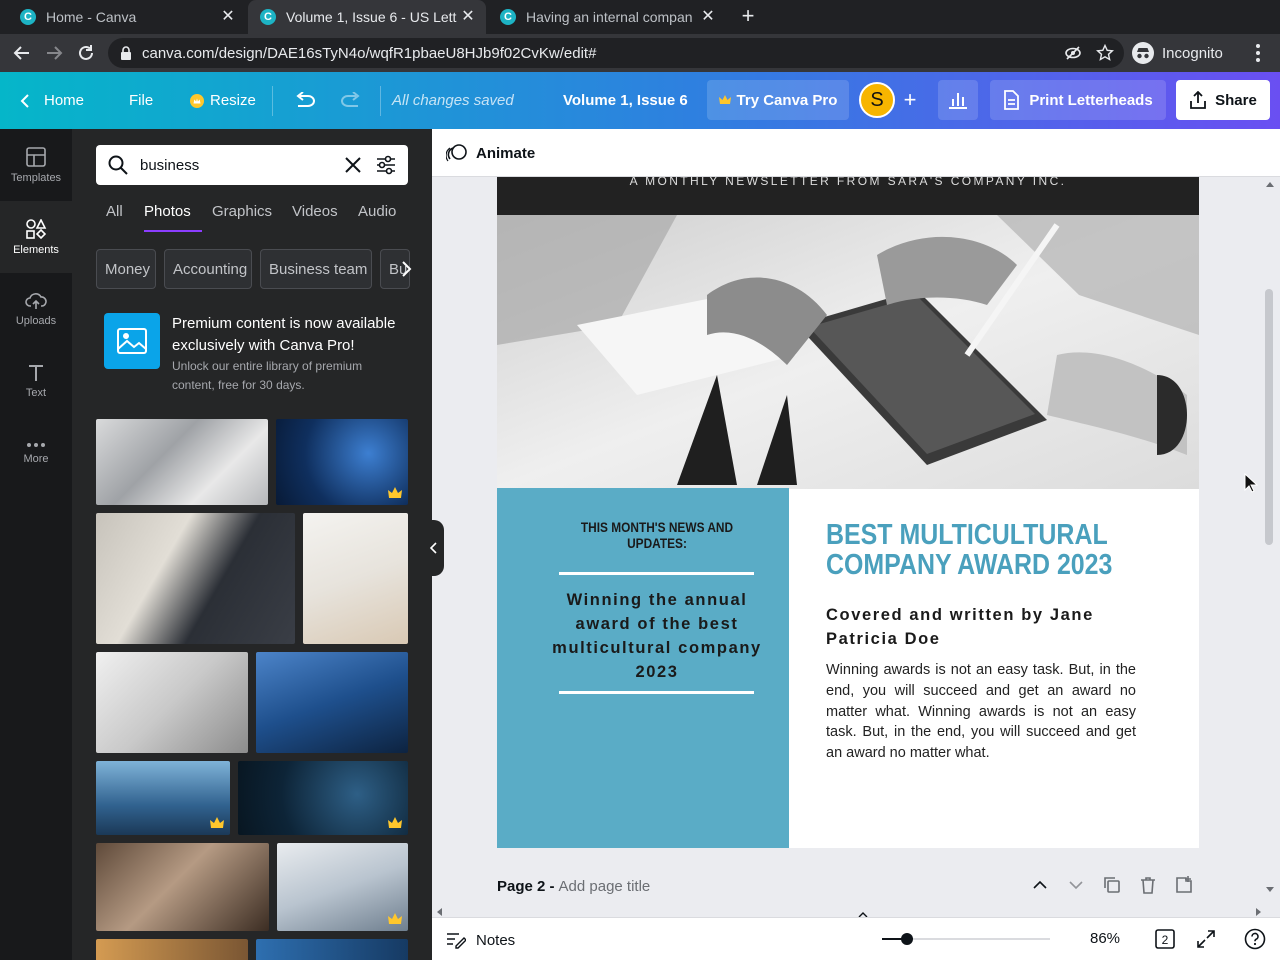  I want to click on award-headline: BEST MULTICULTURAL COMPANY AWARD 2023, so click(969, 549).